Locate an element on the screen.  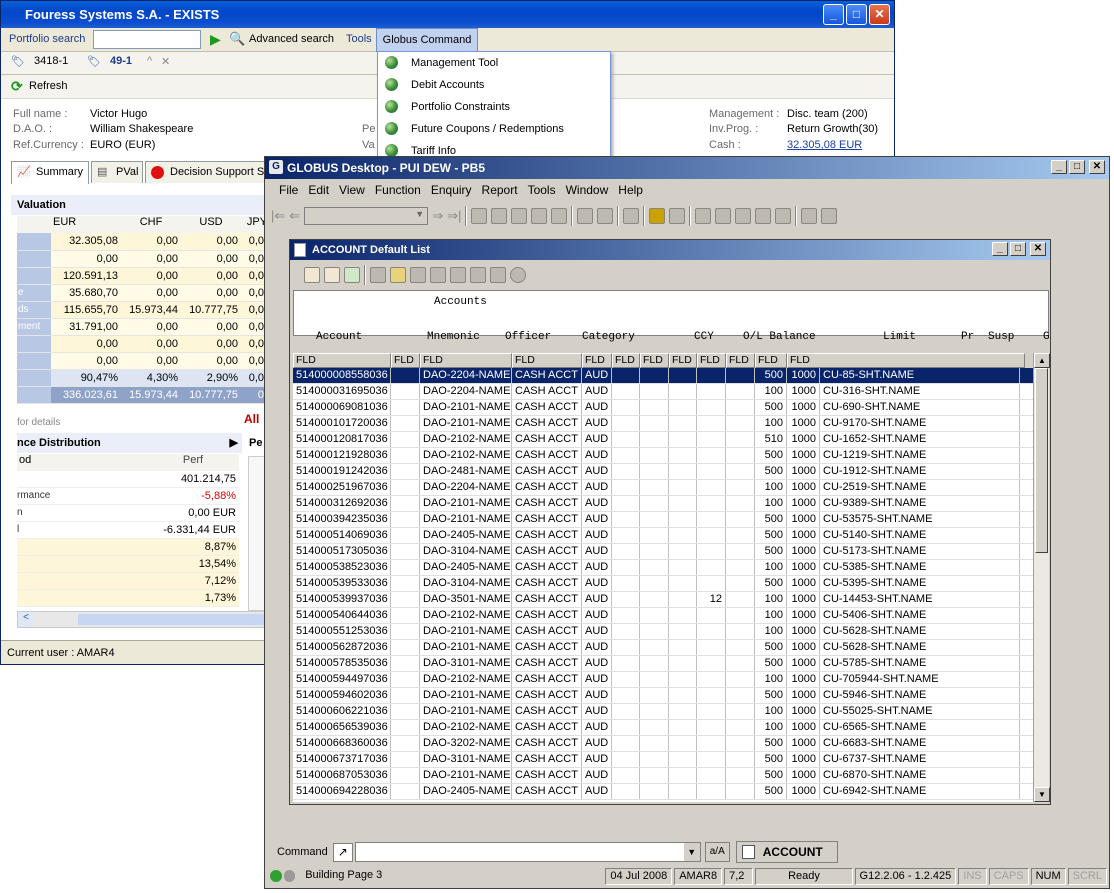
notes-icon is located at coordinates (829, 216).